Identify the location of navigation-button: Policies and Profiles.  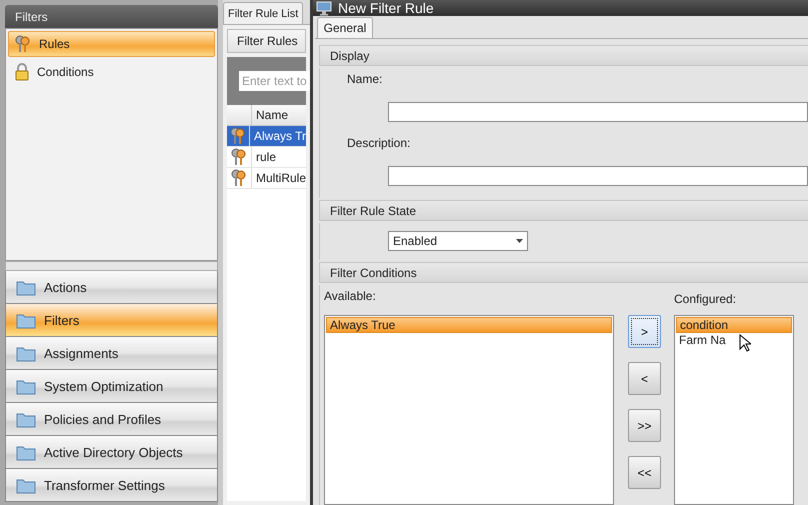
(111, 419).